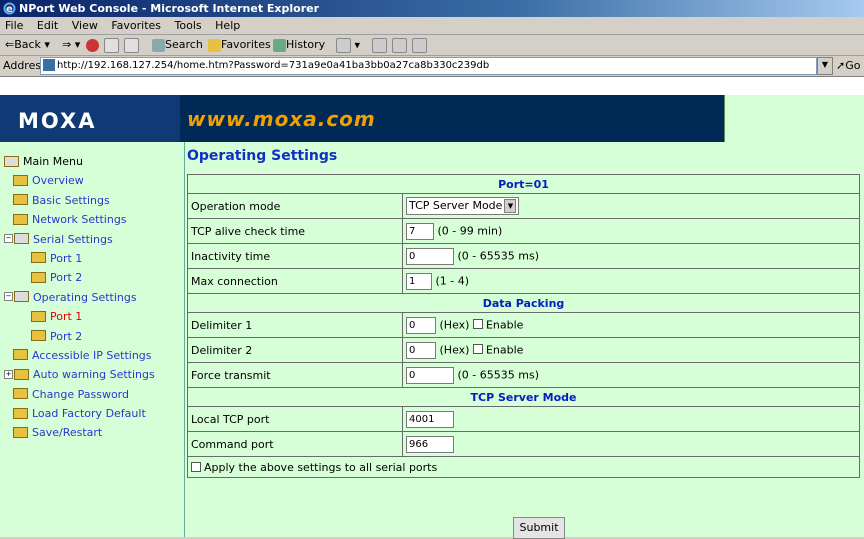 The width and height of the screenshot is (864, 539). I want to click on operation-mode-label: Operation mode, so click(295, 206).